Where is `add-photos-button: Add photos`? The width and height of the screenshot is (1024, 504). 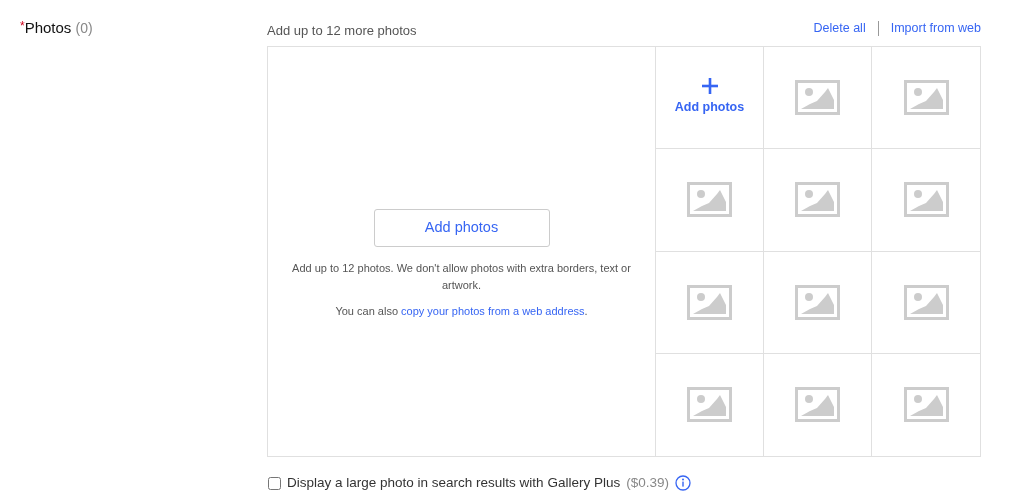
add-photos-button: Add photos is located at coordinates (461, 228).